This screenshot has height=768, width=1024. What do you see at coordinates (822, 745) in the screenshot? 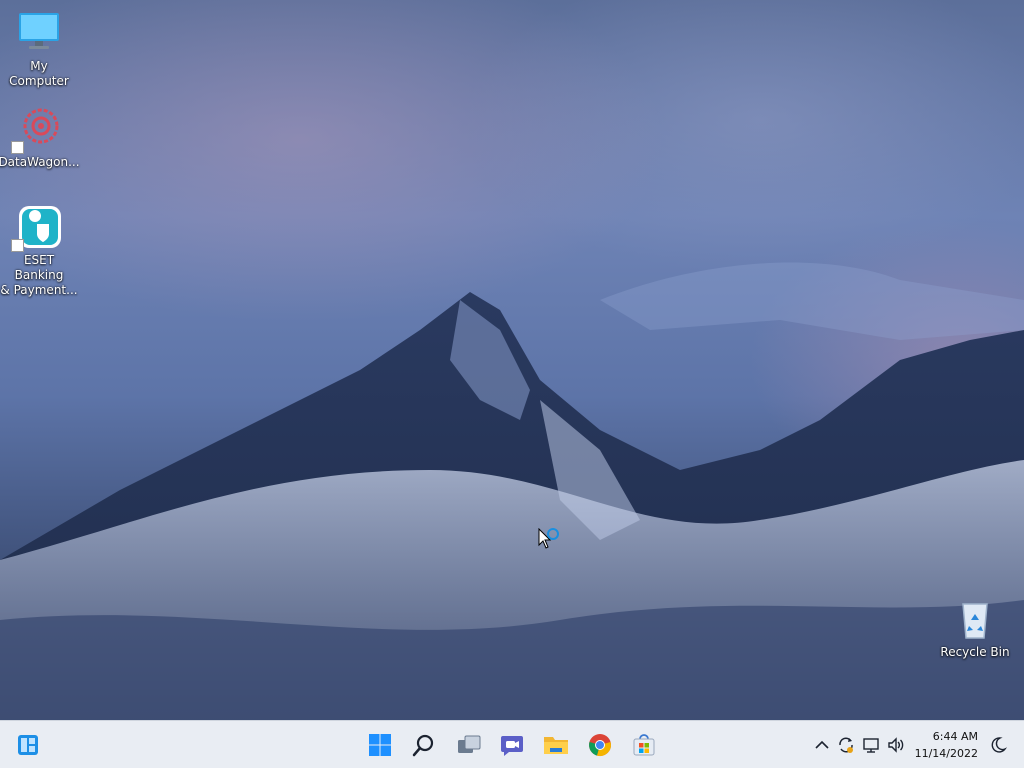
I see `chevron-up-icon` at bounding box center [822, 745].